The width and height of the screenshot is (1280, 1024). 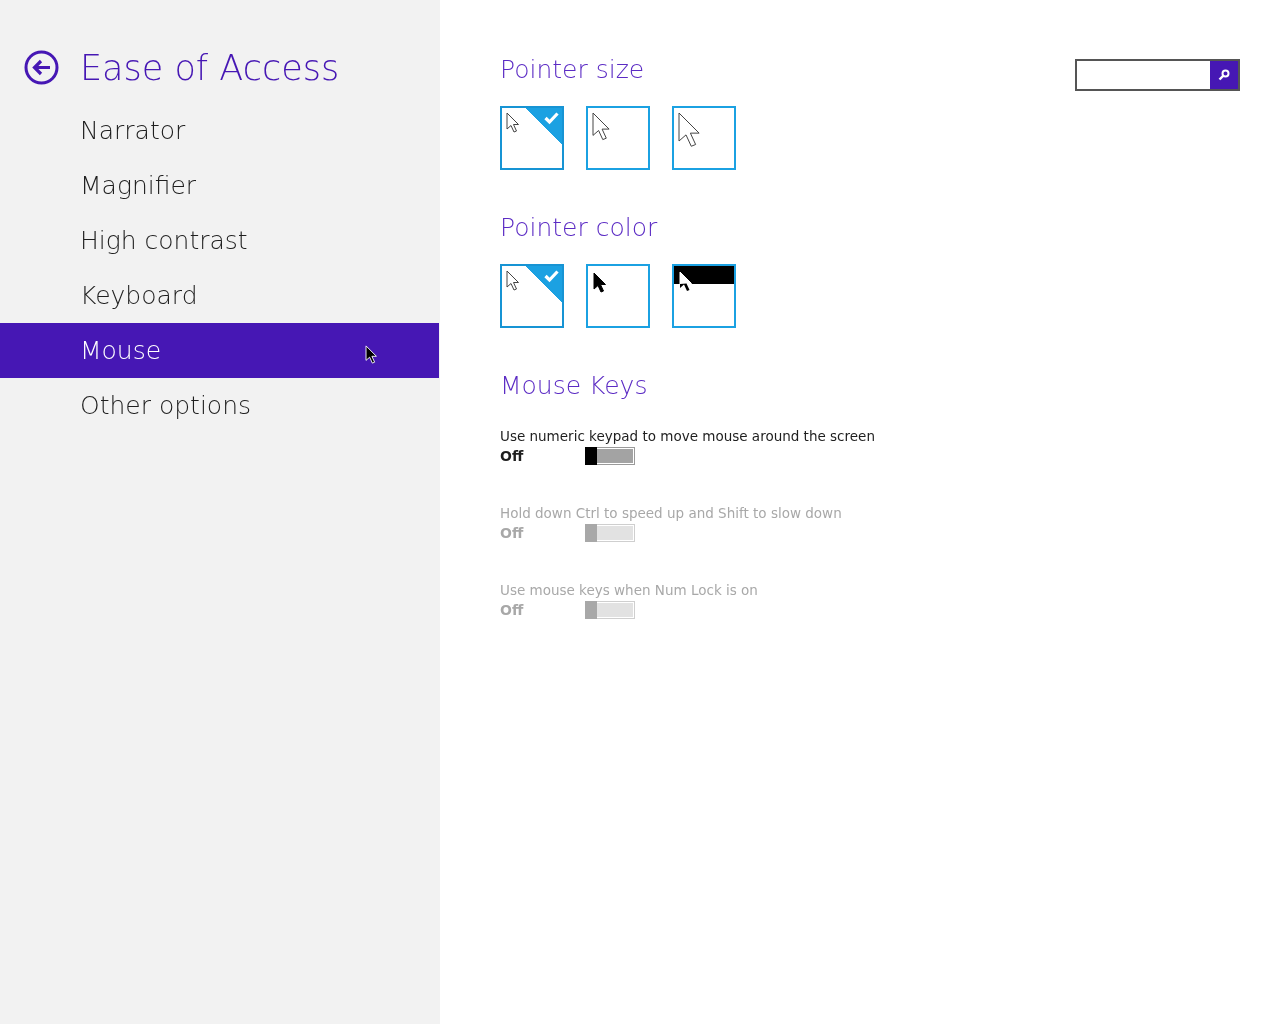 I want to click on sidebar-item: Other options, so click(x=219, y=405).